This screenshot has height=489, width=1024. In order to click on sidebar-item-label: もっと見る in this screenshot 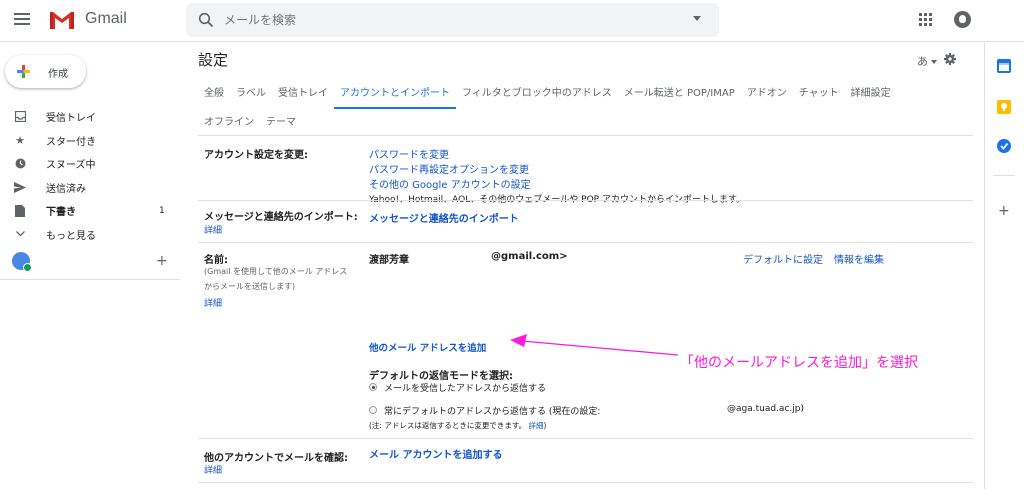, I will do `click(71, 236)`.